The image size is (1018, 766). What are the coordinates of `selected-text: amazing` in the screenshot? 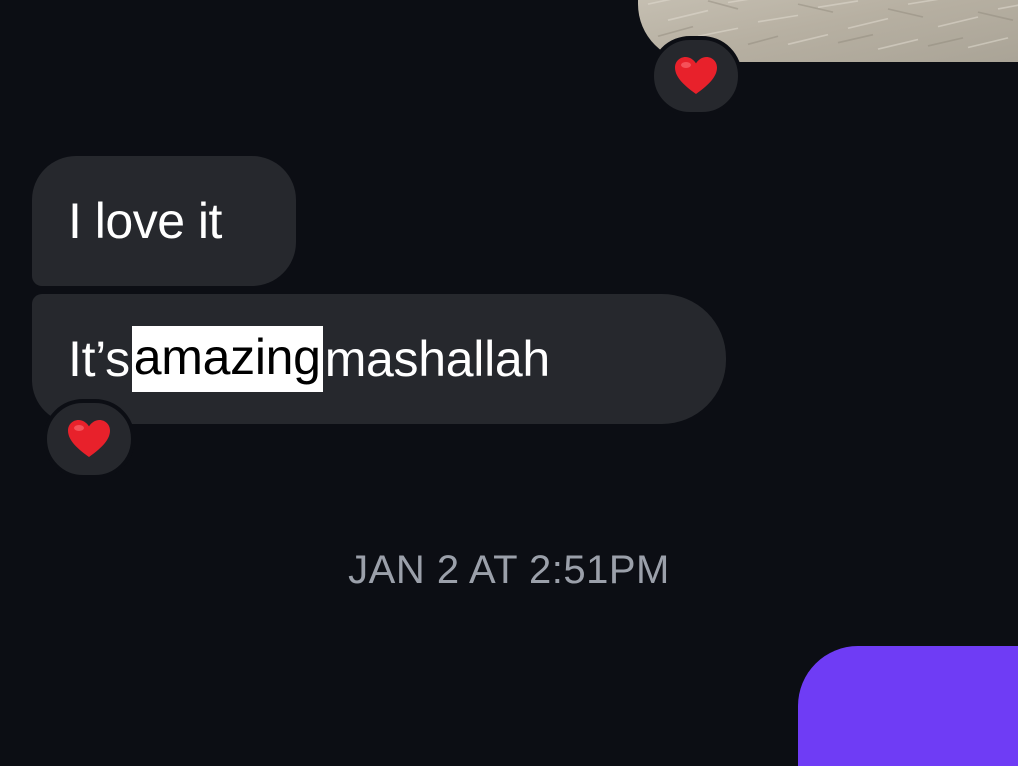 It's located at (227, 359).